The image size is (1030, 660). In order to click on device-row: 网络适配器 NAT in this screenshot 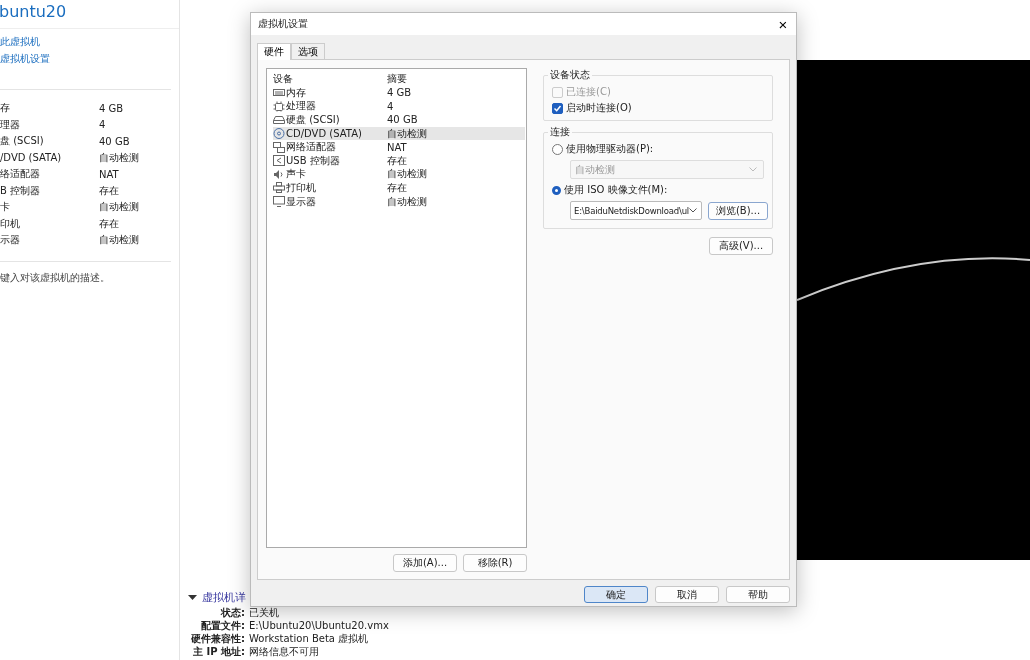, I will do `click(399, 147)`.